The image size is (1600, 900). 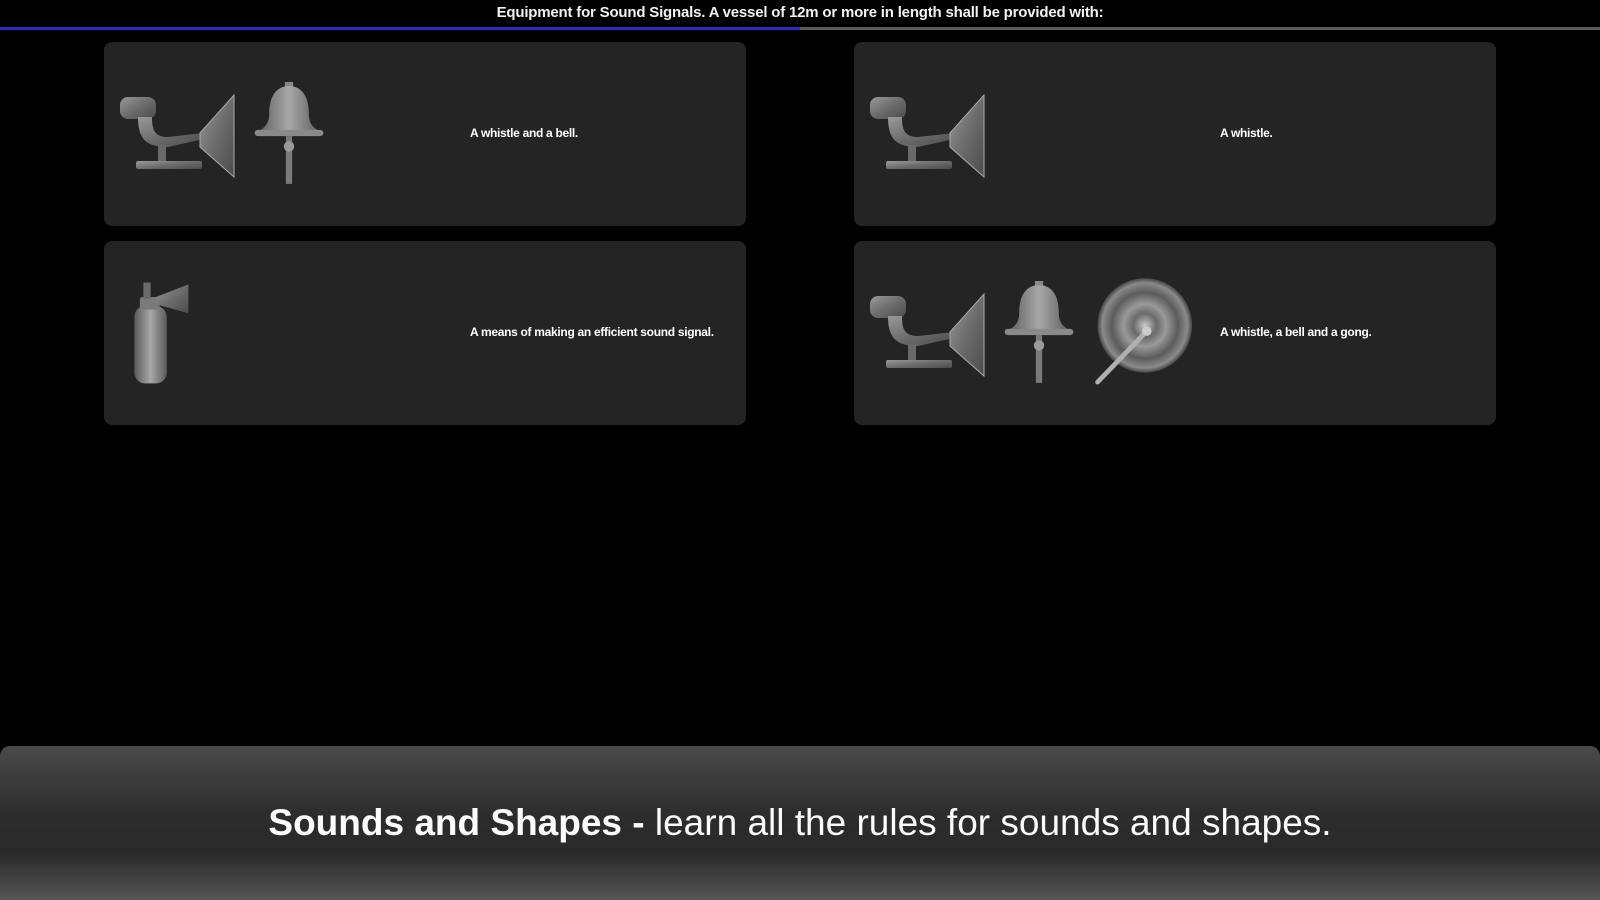 What do you see at coordinates (1246, 133) in the screenshot?
I see `answer-text: A whistle.` at bounding box center [1246, 133].